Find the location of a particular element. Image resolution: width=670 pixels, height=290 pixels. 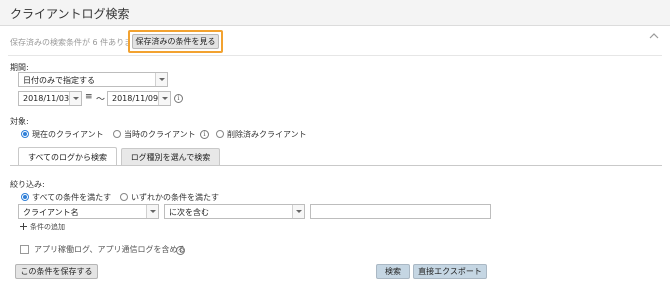

tab-log-type: ログ種別を選んで検索 is located at coordinates (170, 156).